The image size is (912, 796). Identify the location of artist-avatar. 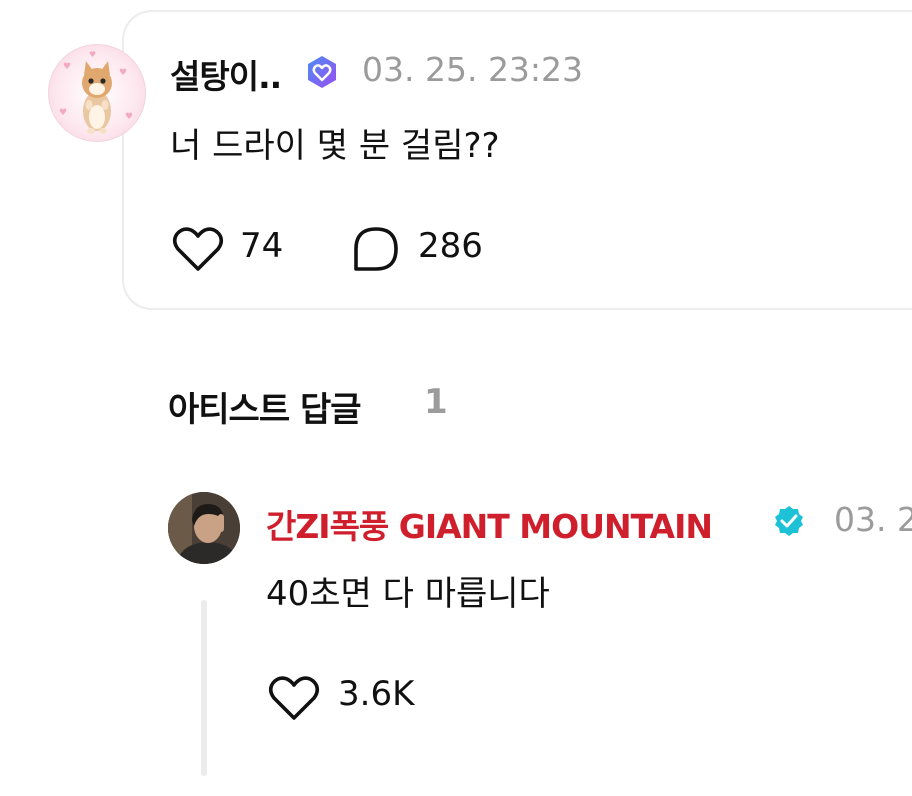
(204, 528).